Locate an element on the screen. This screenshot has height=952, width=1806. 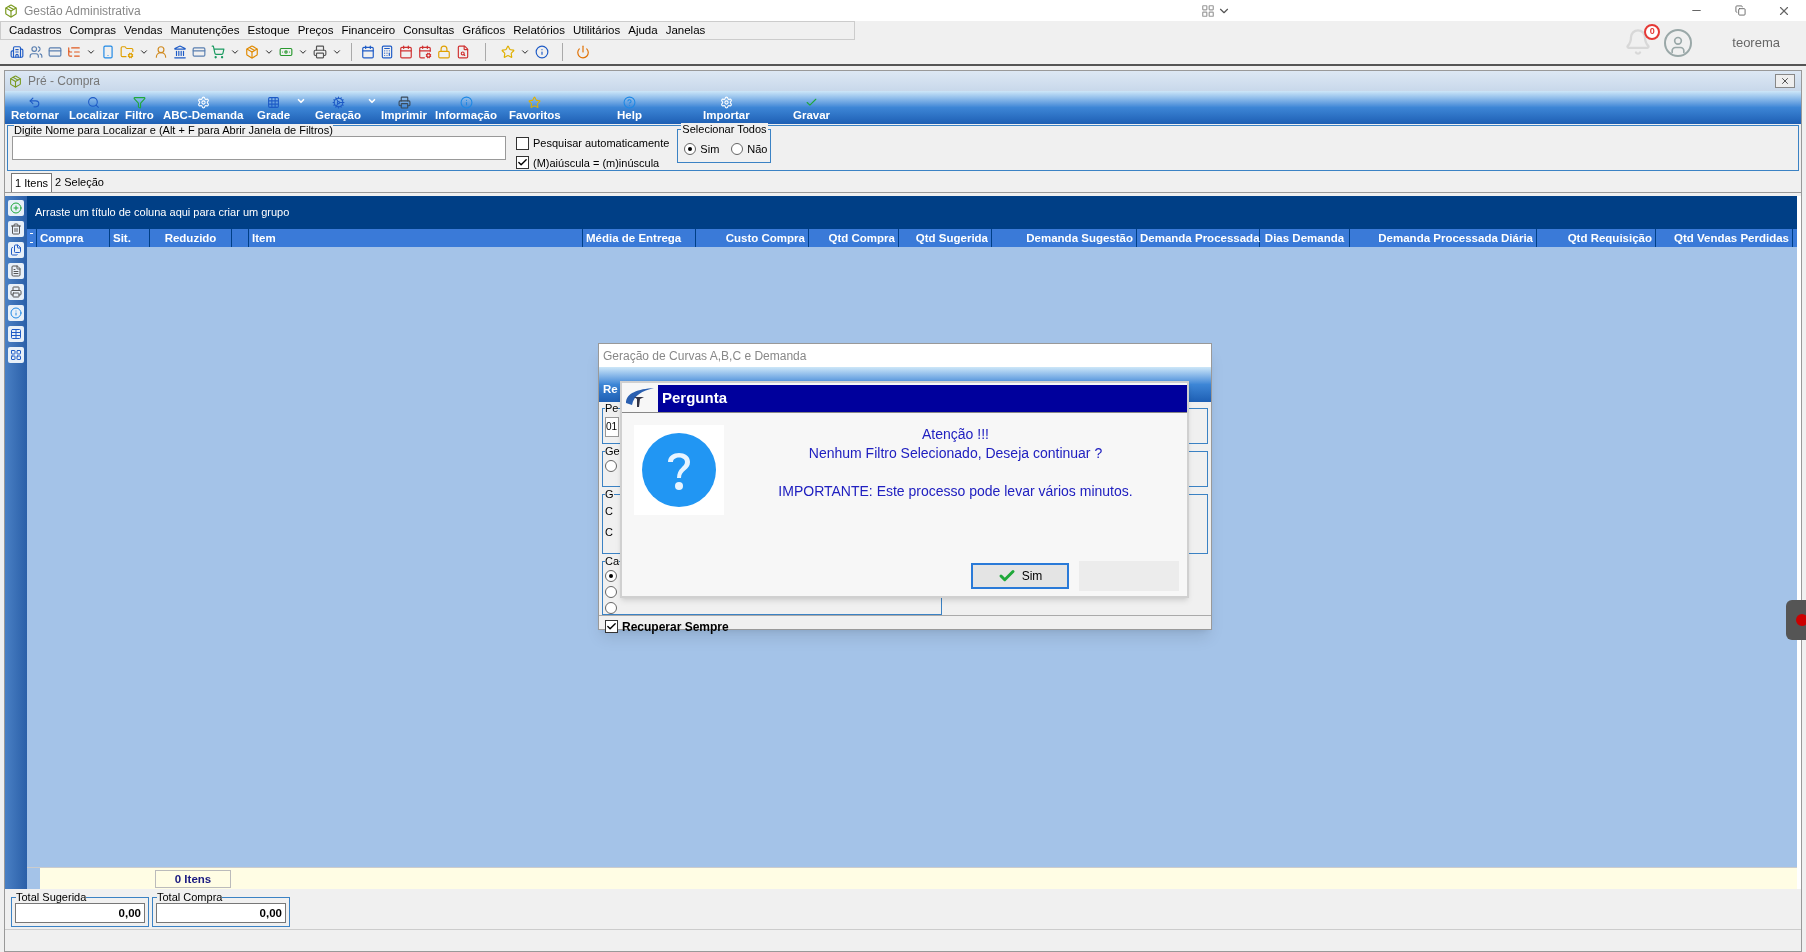
column-header: Custo Compra is located at coordinates (752, 238).